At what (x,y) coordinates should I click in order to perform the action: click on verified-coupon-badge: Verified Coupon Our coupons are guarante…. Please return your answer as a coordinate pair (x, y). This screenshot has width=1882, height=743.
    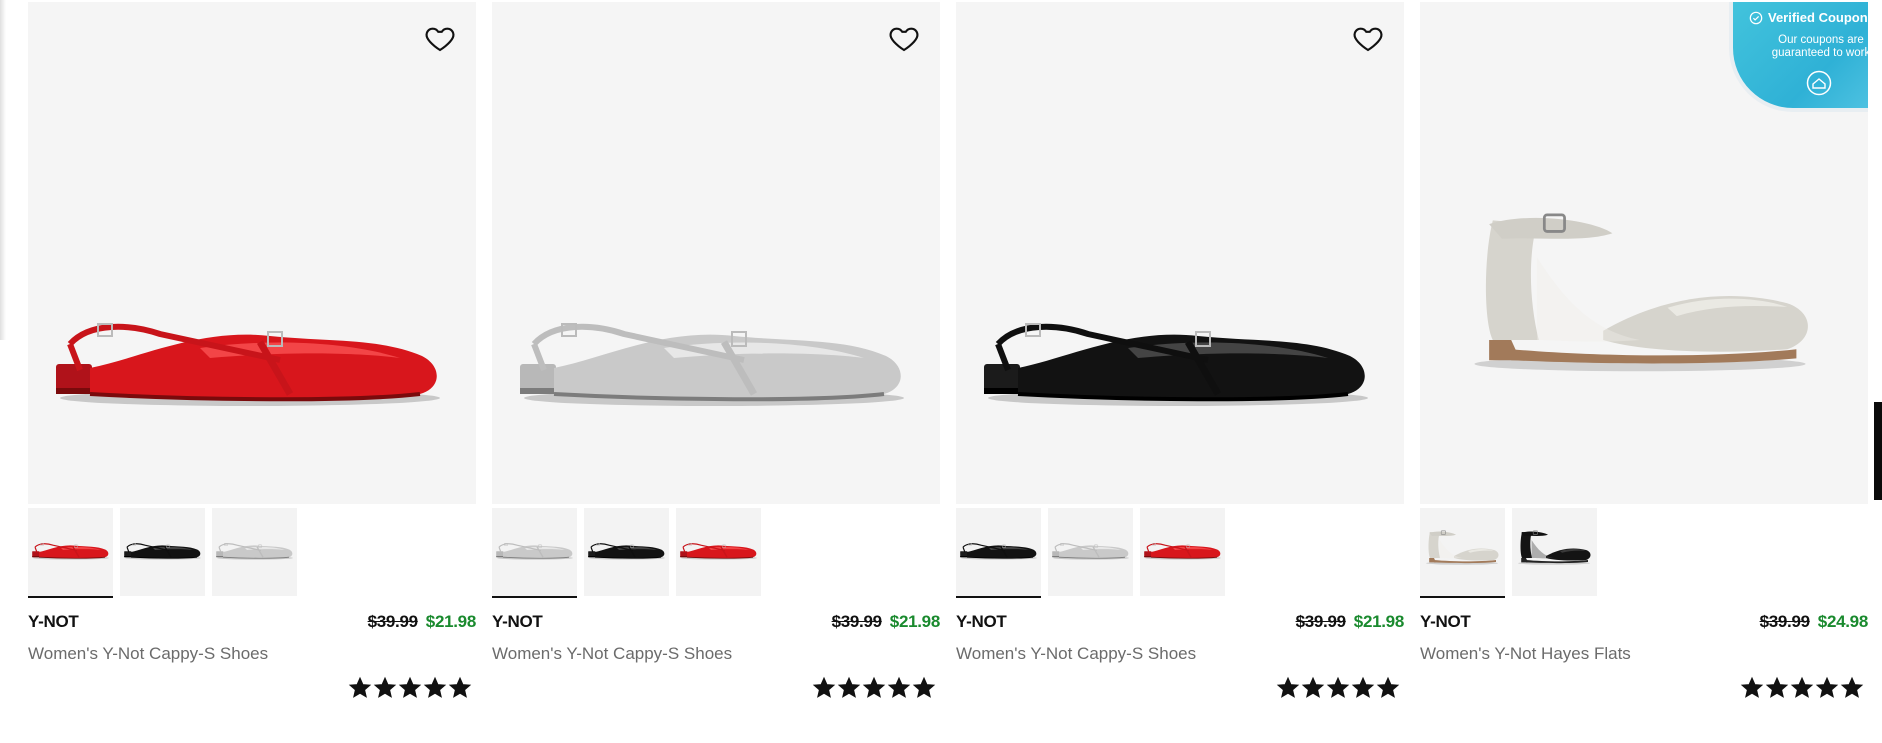
    Looking at the image, I should click on (1800, 55).